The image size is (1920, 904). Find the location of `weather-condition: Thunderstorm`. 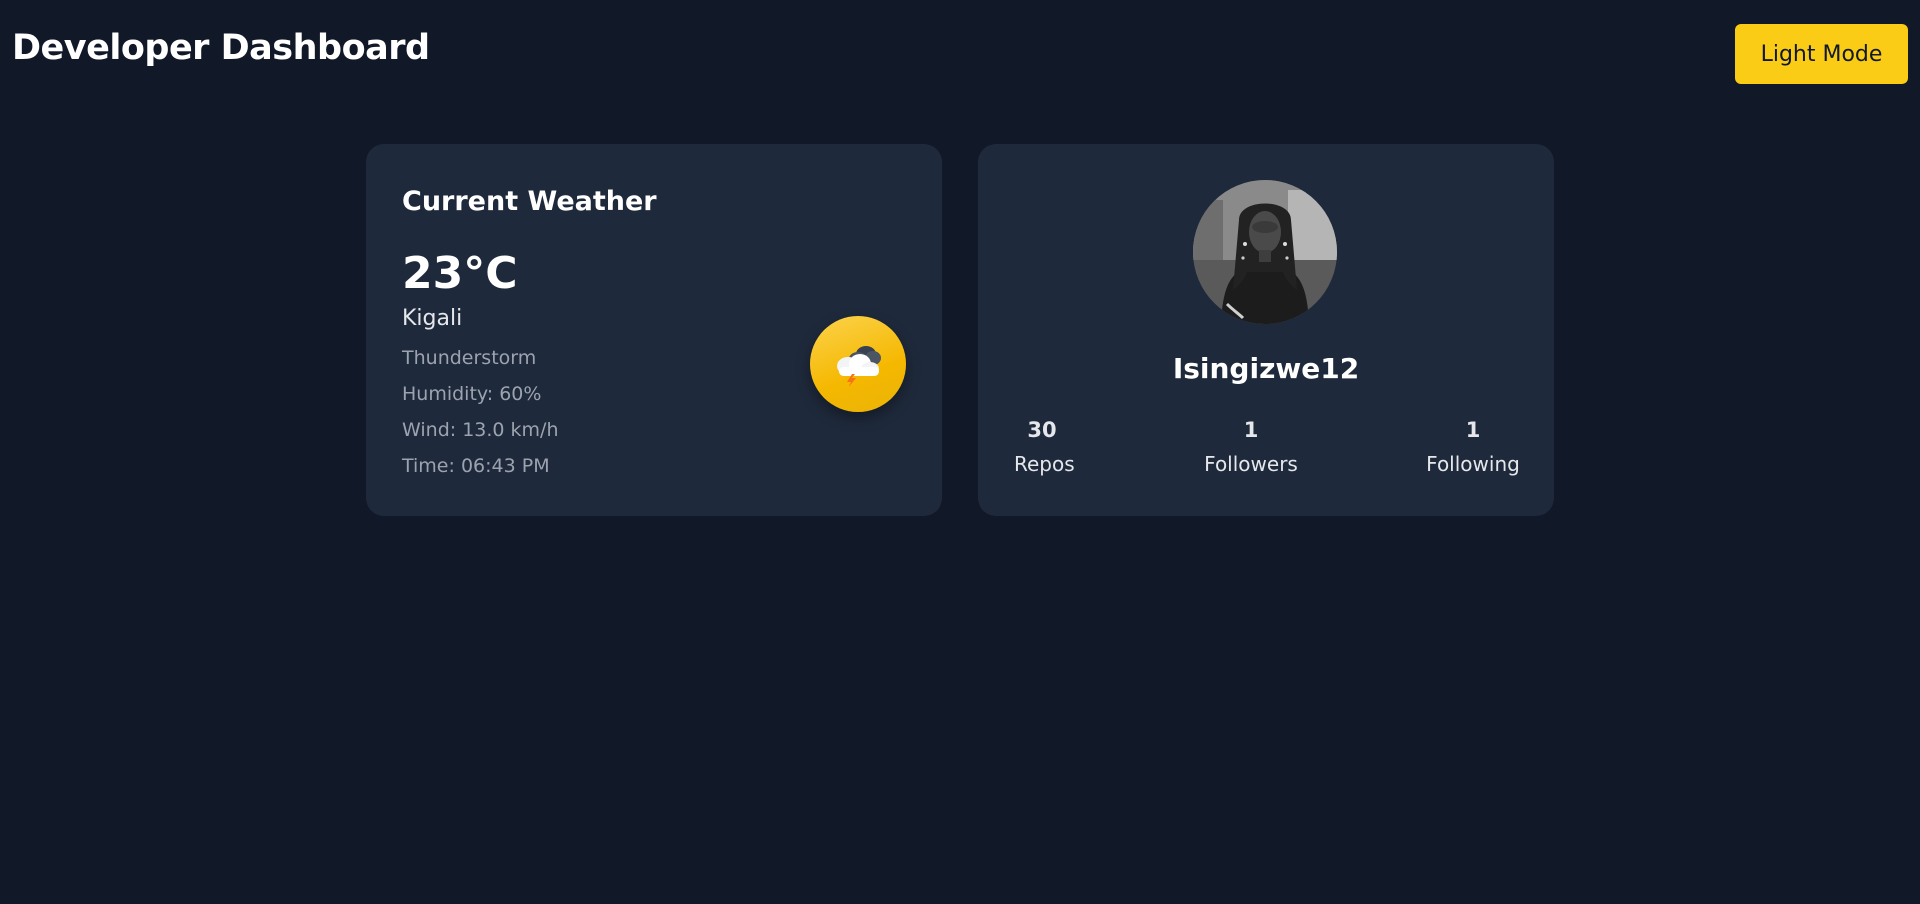

weather-condition: Thunderstorm is located at coordinates (469, 358).